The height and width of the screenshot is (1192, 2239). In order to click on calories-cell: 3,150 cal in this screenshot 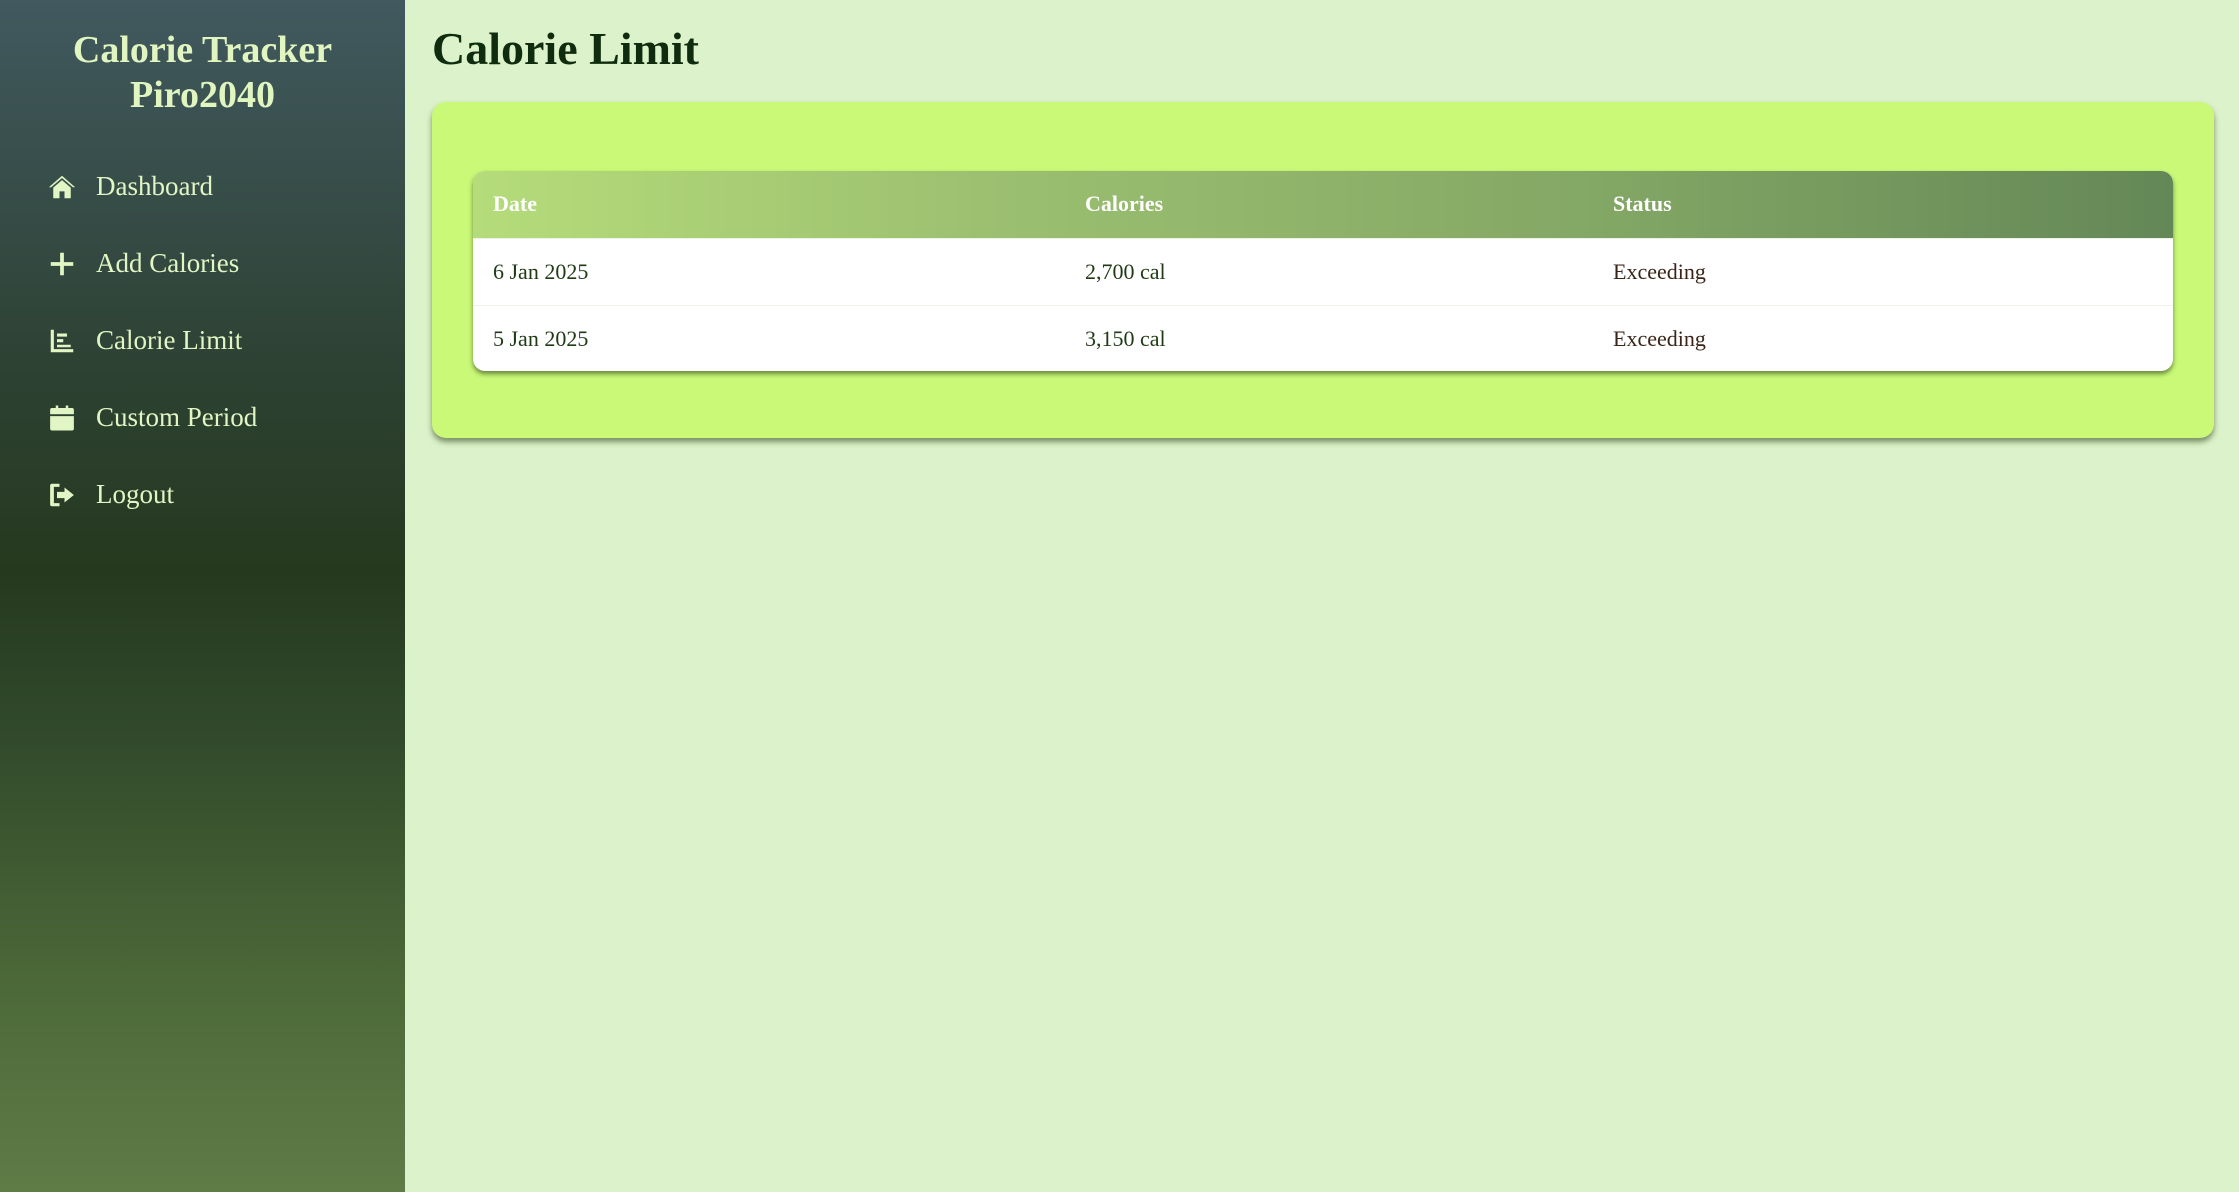, I will do `click(1329, 337)`.